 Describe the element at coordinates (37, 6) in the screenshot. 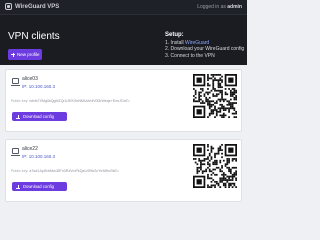

I see `brand-name: WireGuard VPS` at that location.